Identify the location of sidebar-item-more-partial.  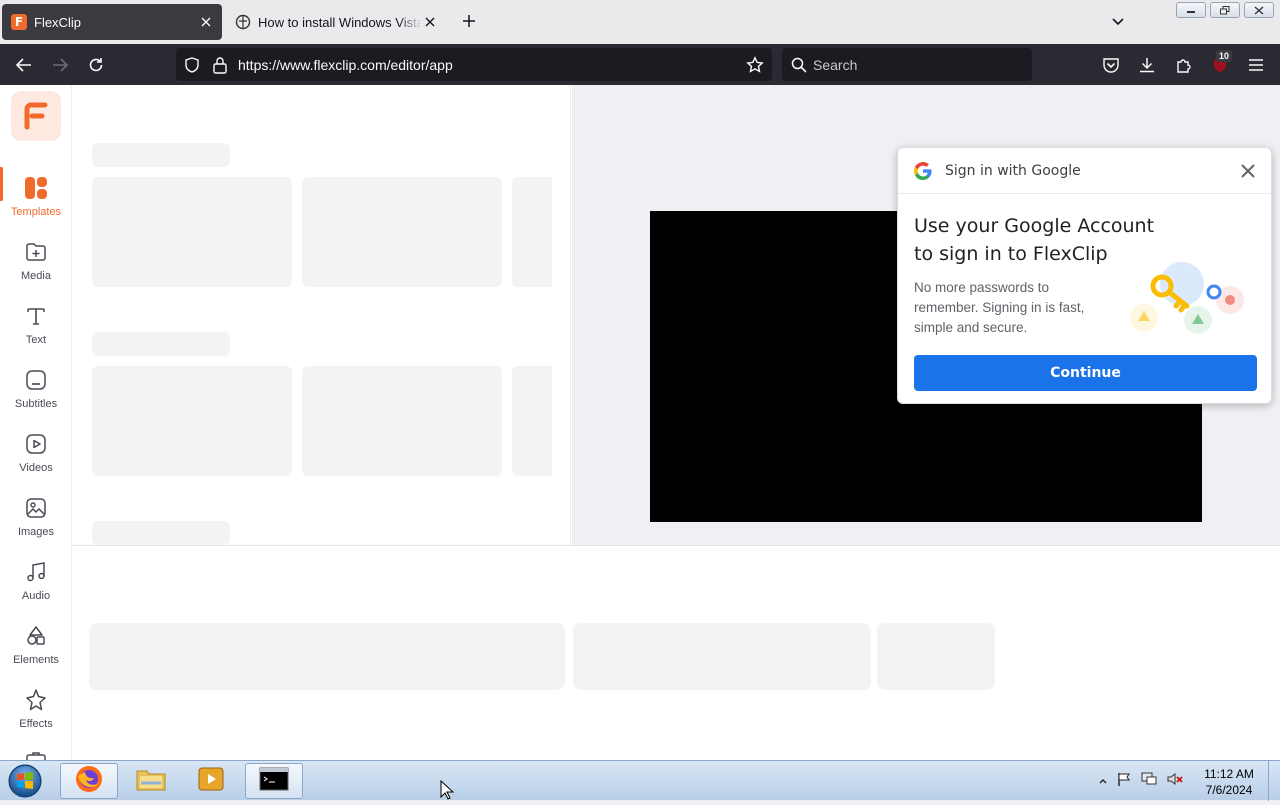
(35, 749).